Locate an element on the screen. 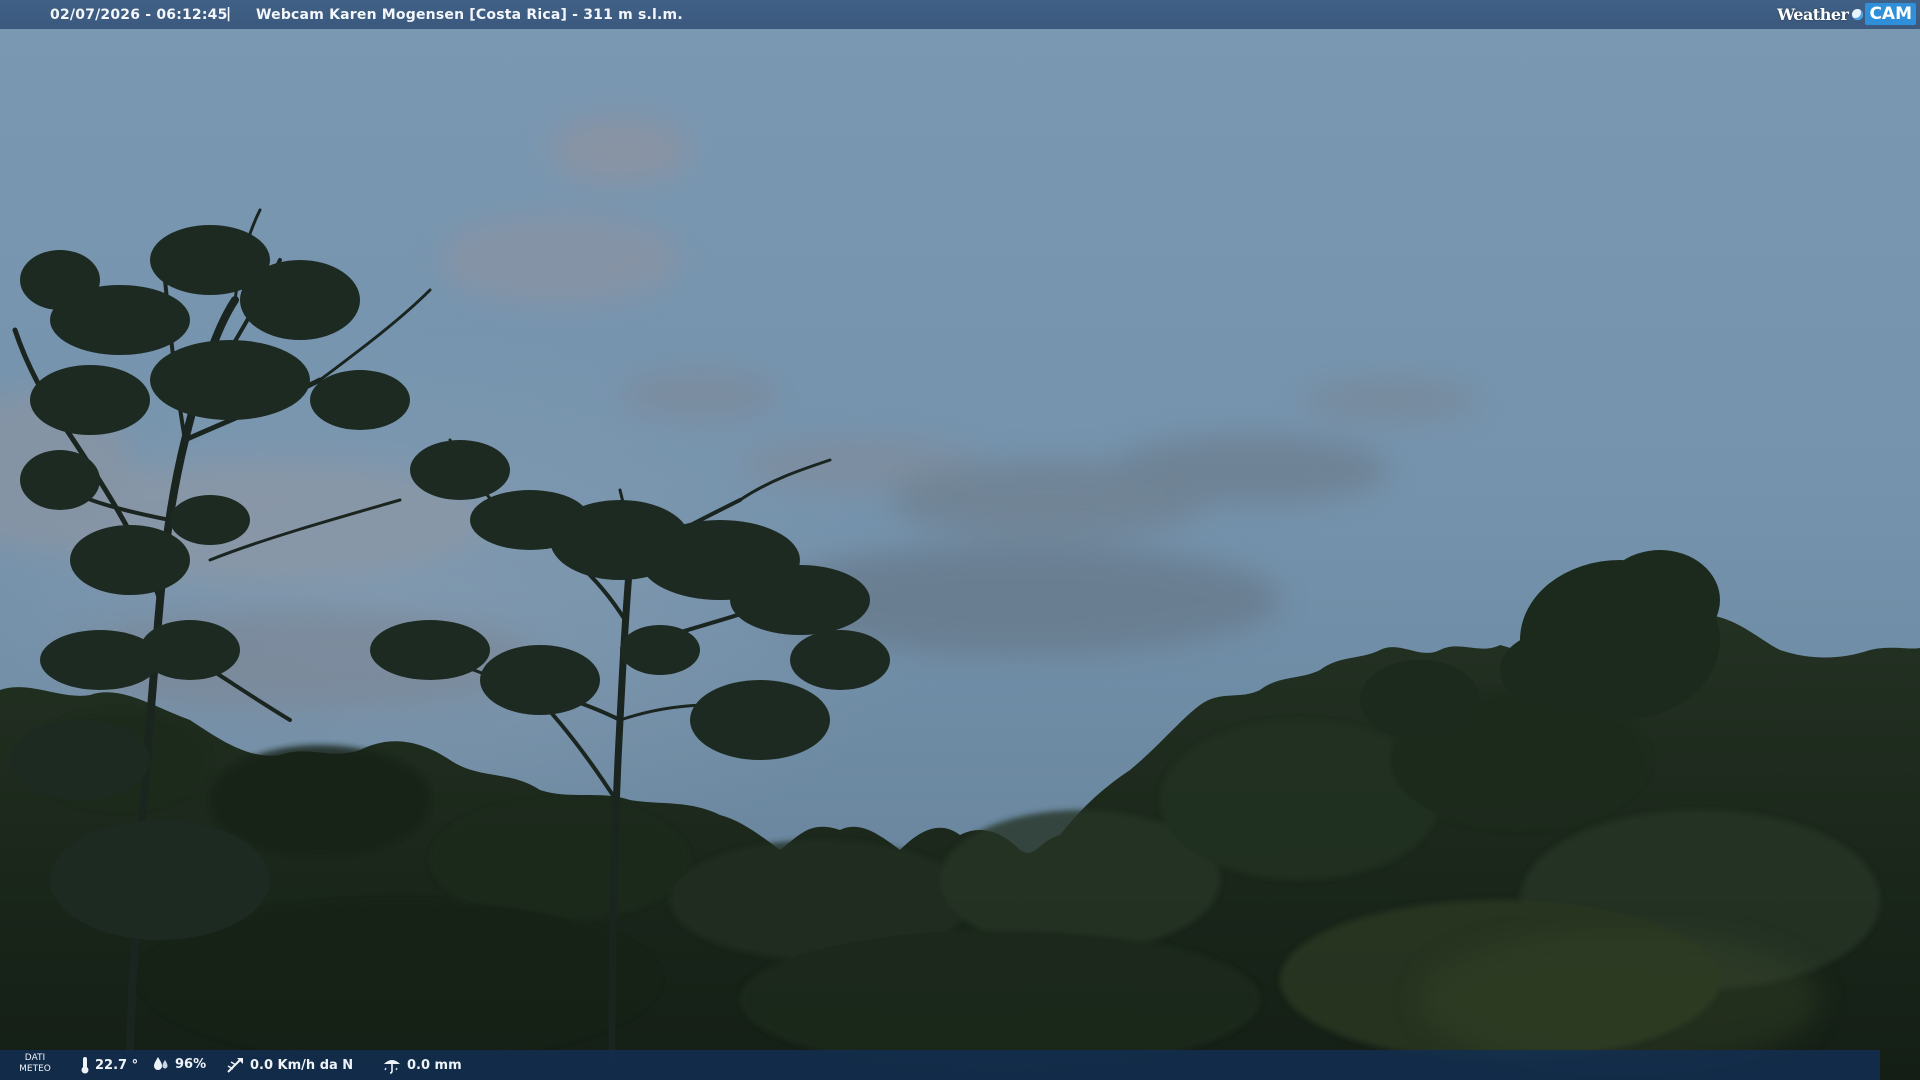 This screenshot has height=1080, width=1920. humidity-readout: 96% is located at coordinates (179, 1064).